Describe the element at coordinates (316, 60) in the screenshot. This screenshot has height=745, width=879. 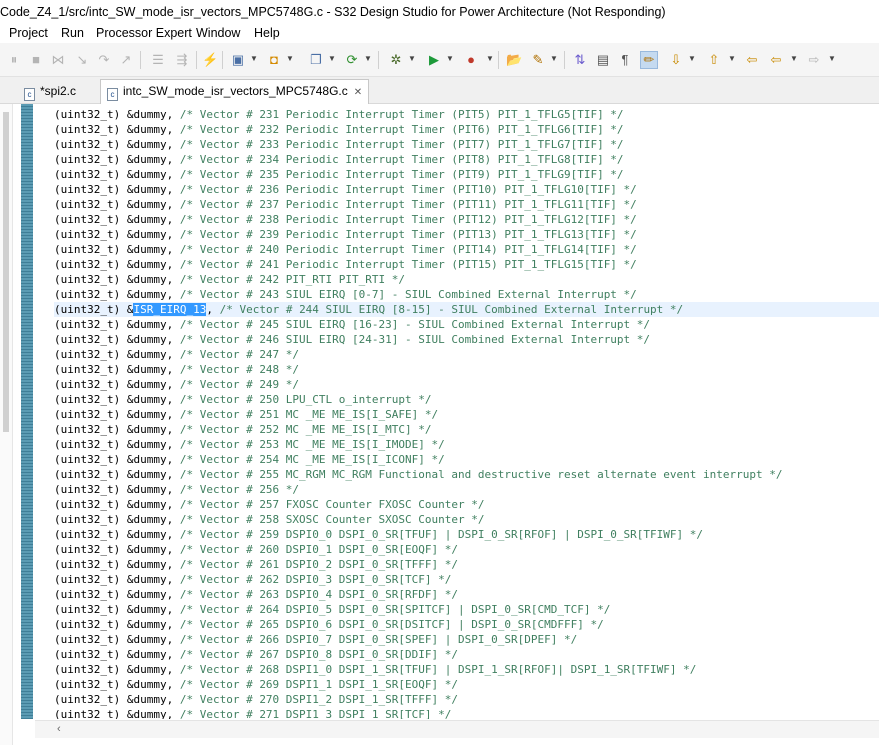
I see `new-class-icon: ❐` at that location.